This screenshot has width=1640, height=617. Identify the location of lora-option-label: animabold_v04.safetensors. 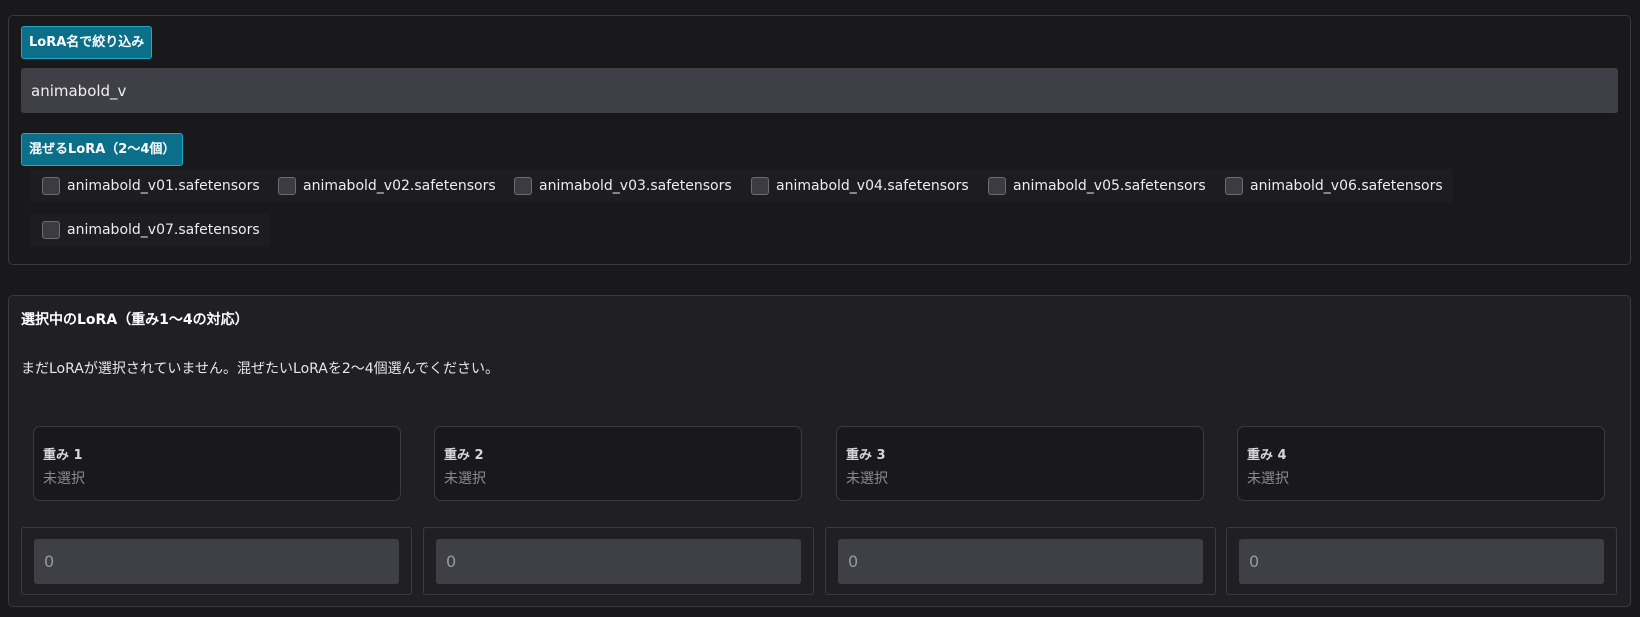
(872, 186).